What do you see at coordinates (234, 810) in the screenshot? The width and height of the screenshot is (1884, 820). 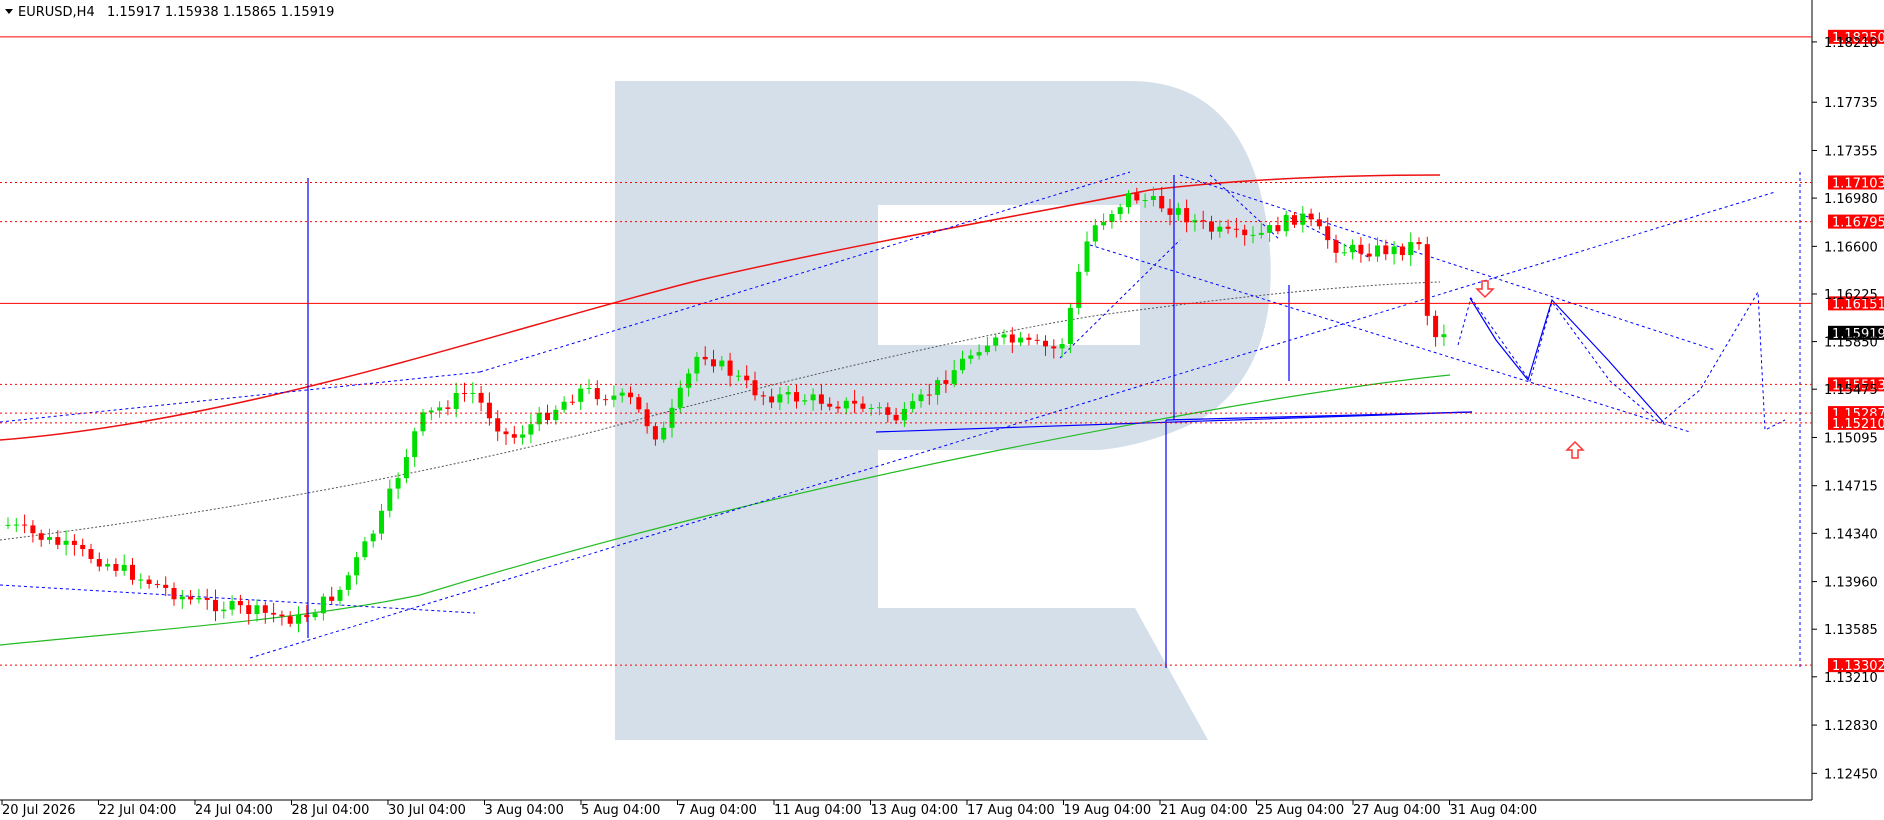 I see `time-tick-label: 24 Jul 04:00` at bounding box center [234, 810].